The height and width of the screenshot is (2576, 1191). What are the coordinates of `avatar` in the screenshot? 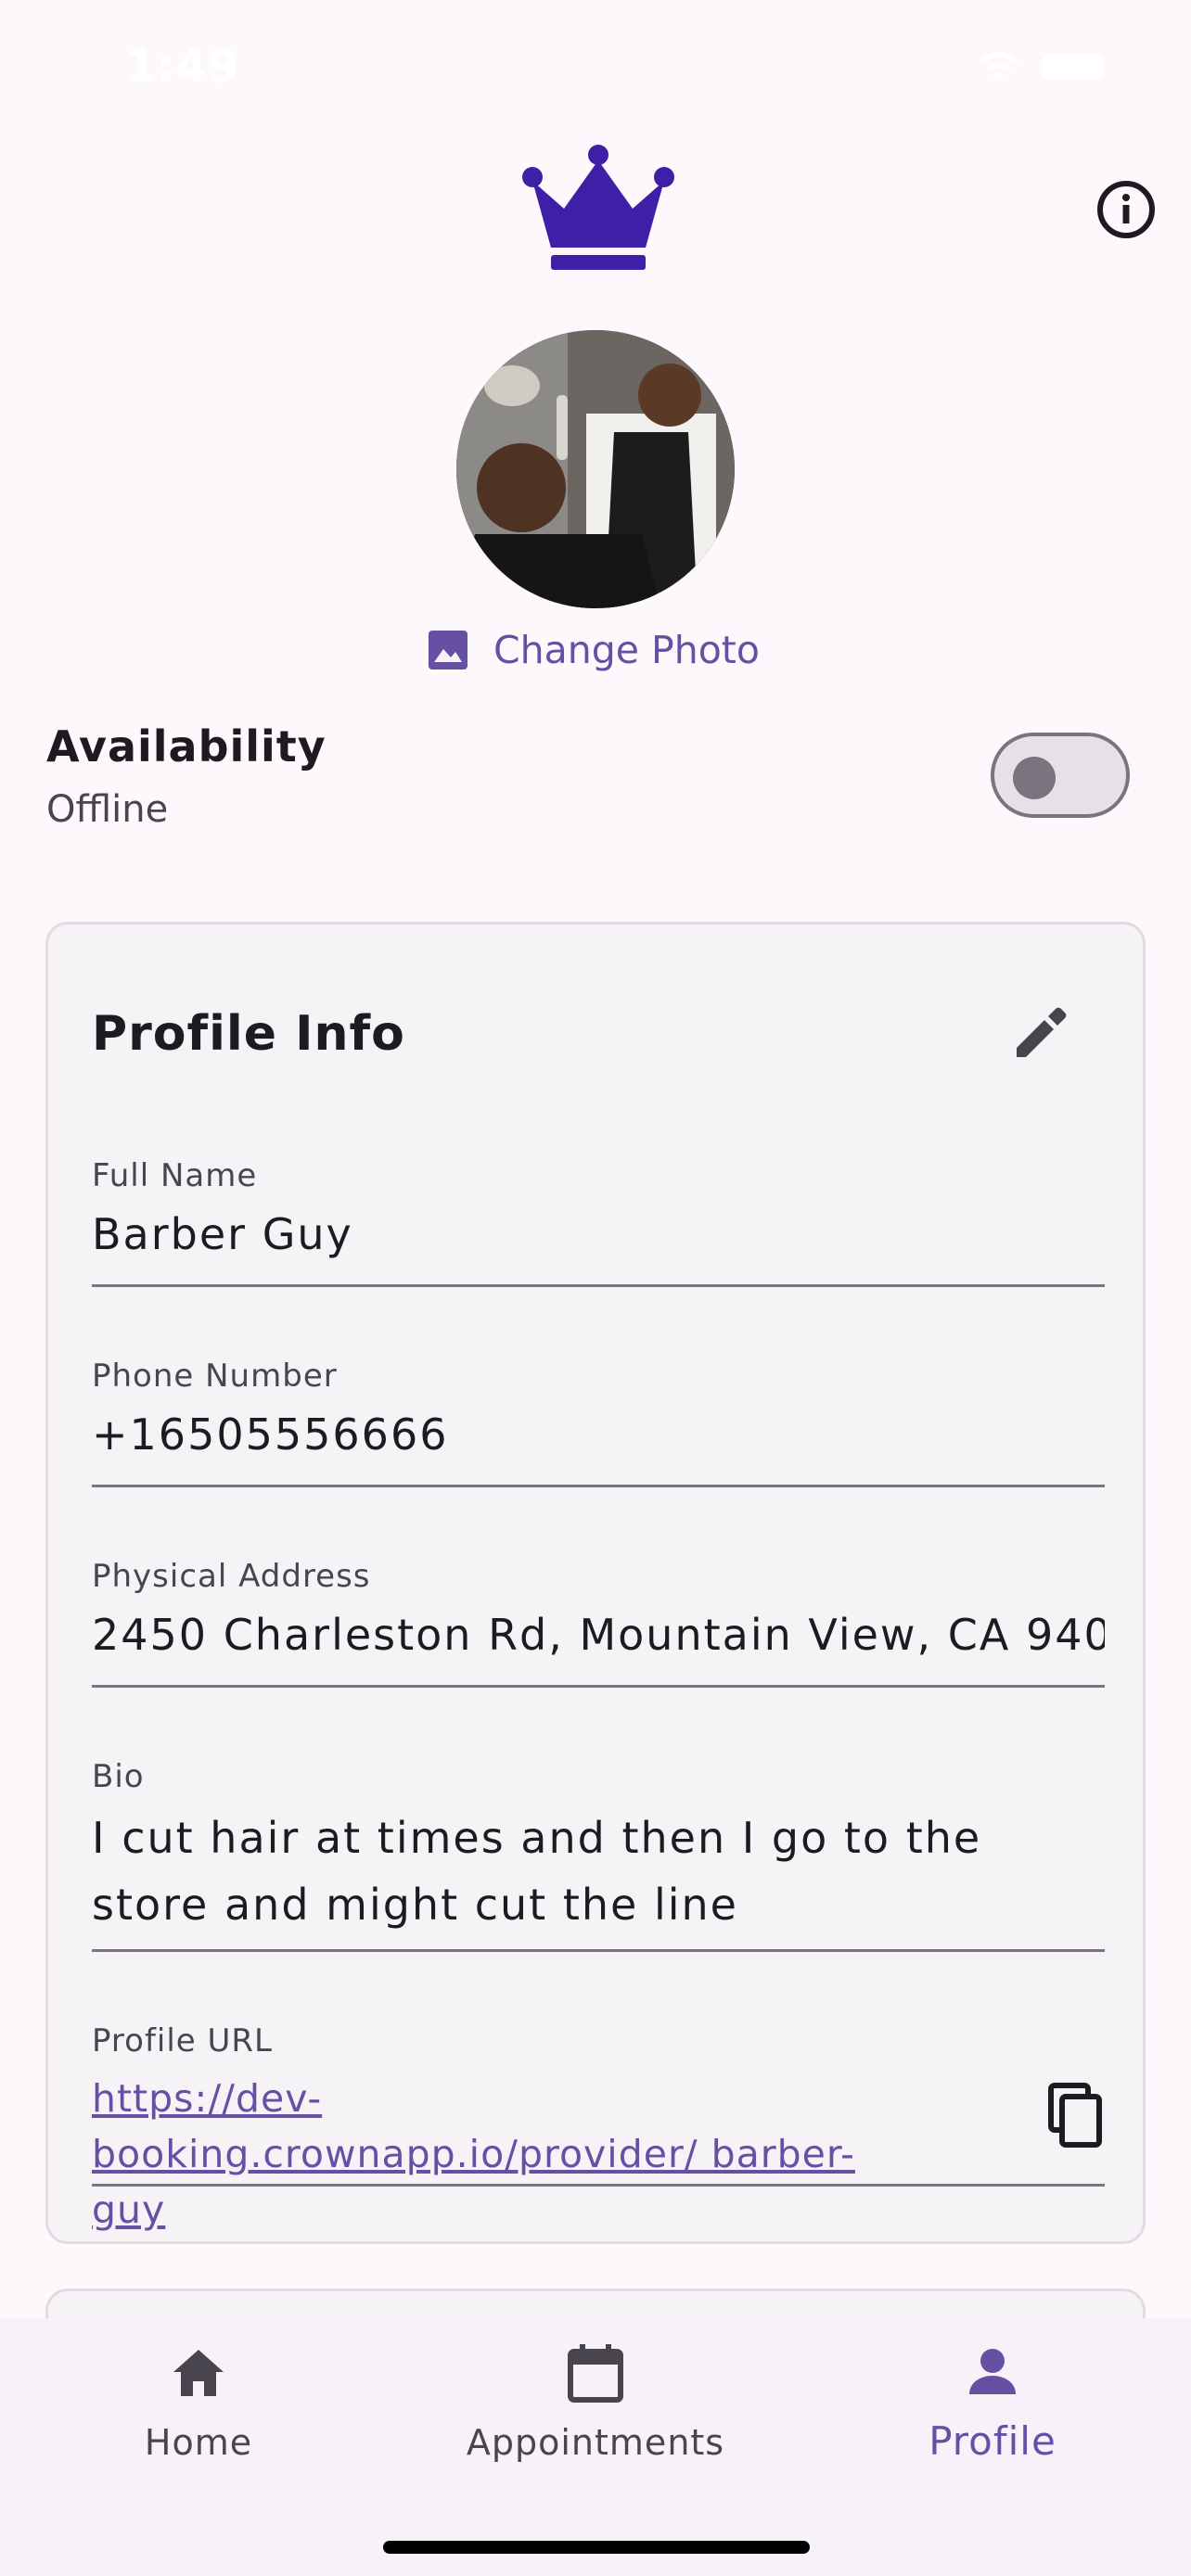 It's located at (595, 469).